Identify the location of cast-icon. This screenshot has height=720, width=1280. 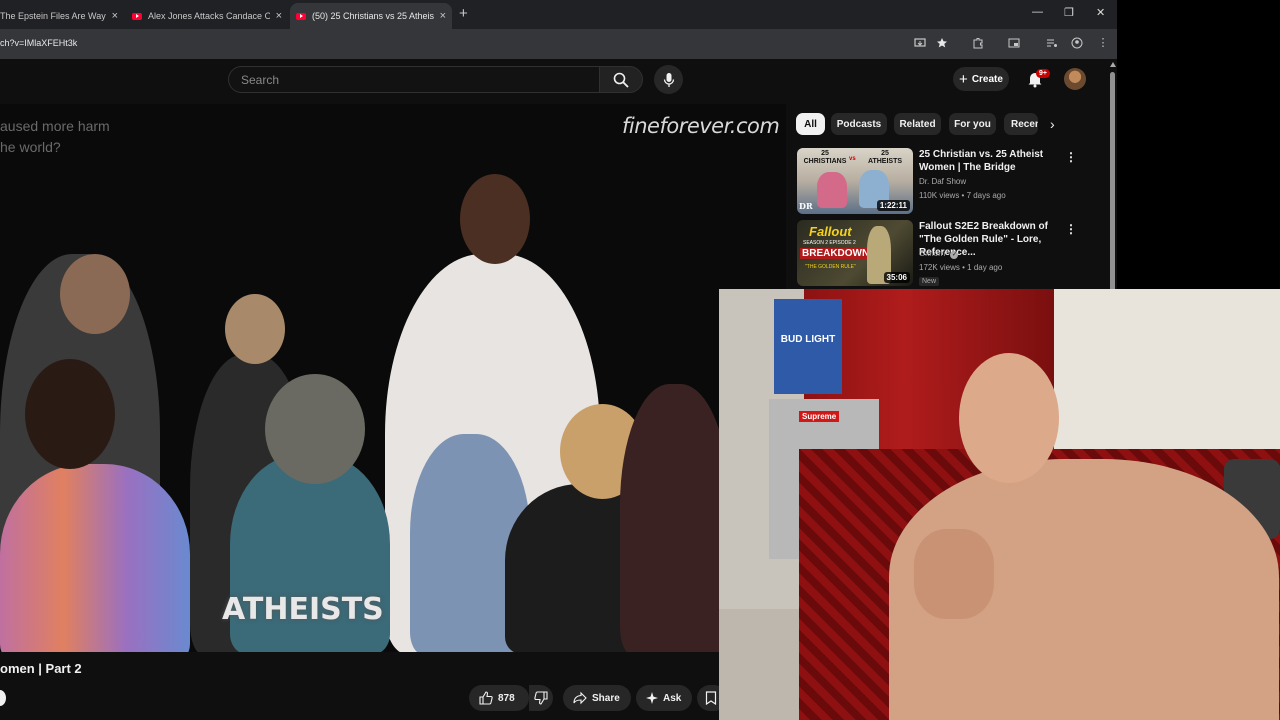
(1014, 43).